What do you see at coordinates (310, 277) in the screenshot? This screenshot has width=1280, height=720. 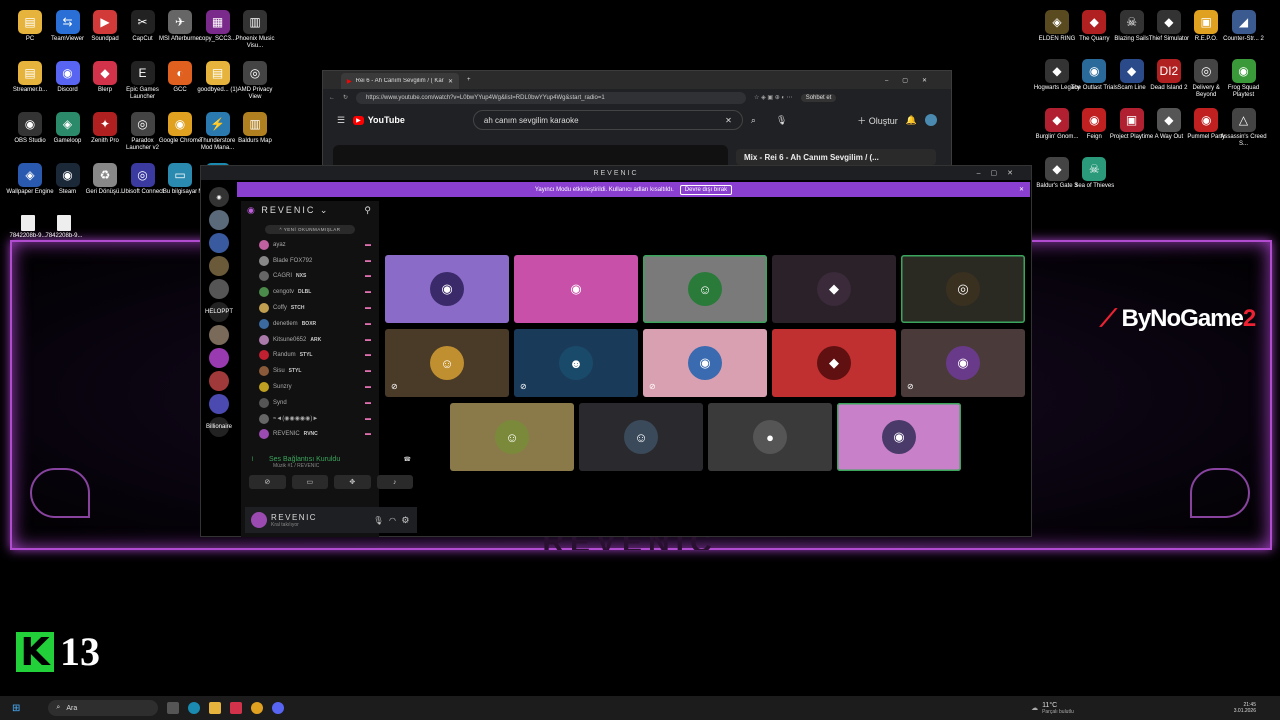 I see `voice-member: CAGRI NXS ▬` at bounding box center [310, 277].